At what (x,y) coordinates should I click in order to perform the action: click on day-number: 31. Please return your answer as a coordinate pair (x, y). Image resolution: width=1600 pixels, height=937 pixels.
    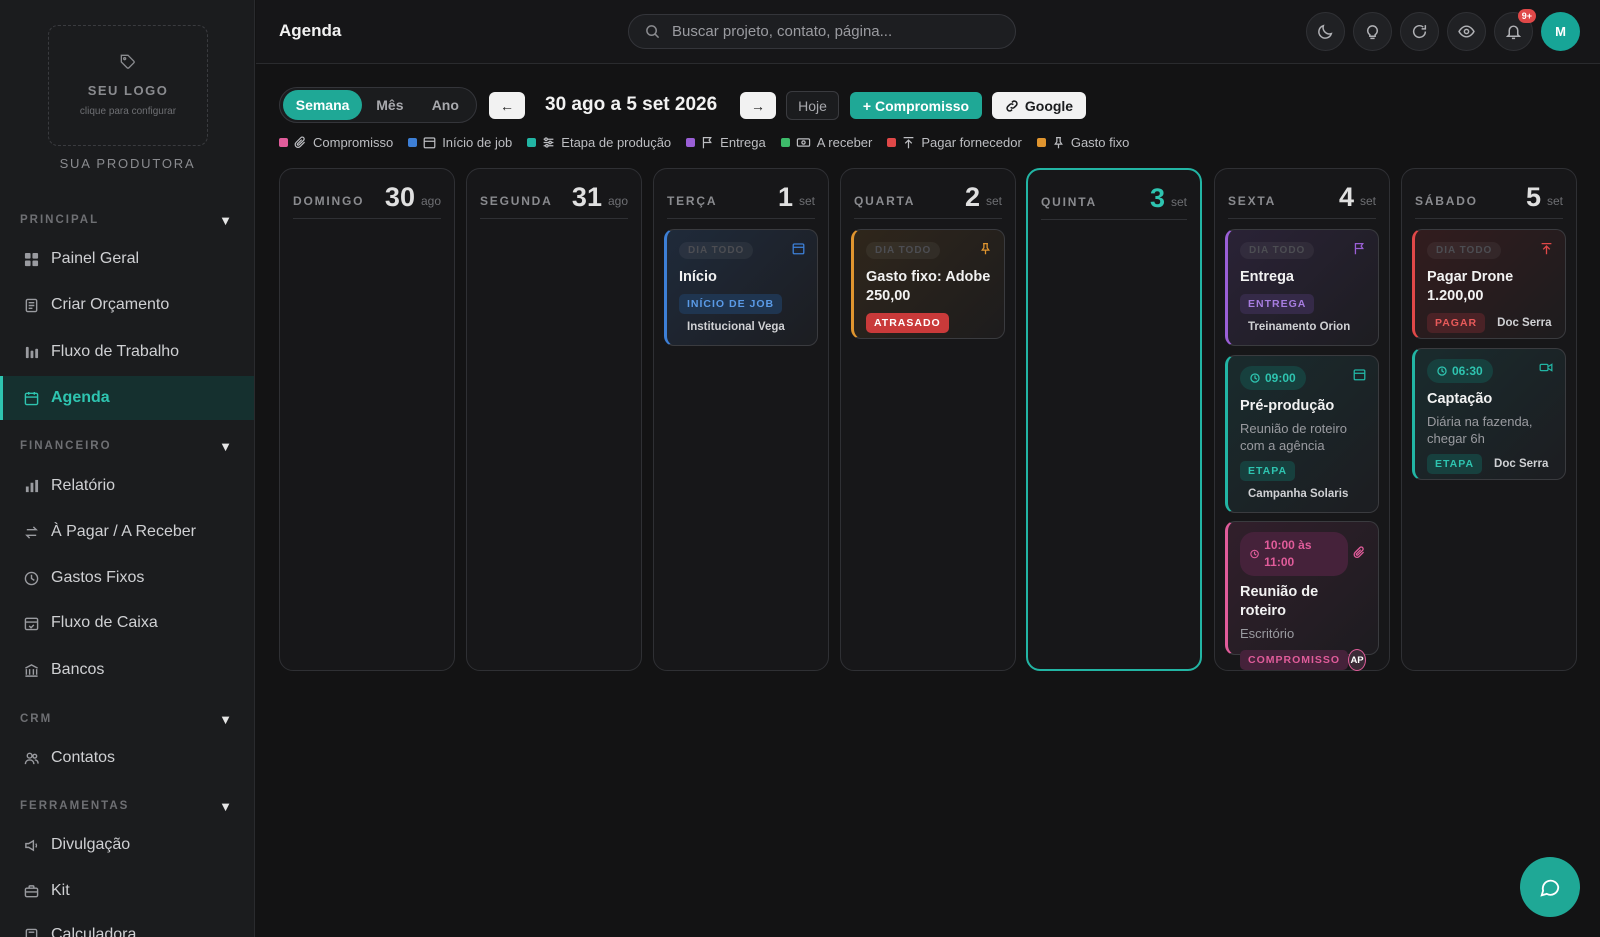
    Looking at the image, I should click on (586, 197).